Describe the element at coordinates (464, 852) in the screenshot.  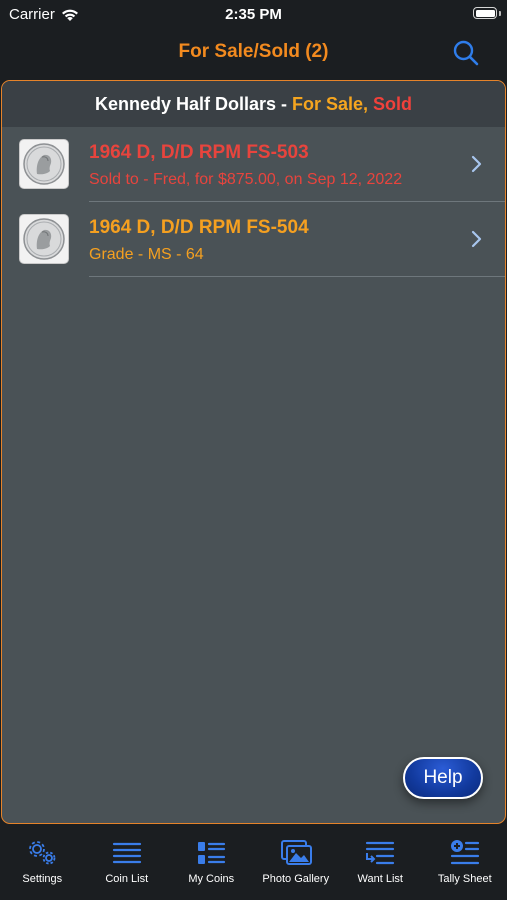
I see `tally-add-icon` at that location.